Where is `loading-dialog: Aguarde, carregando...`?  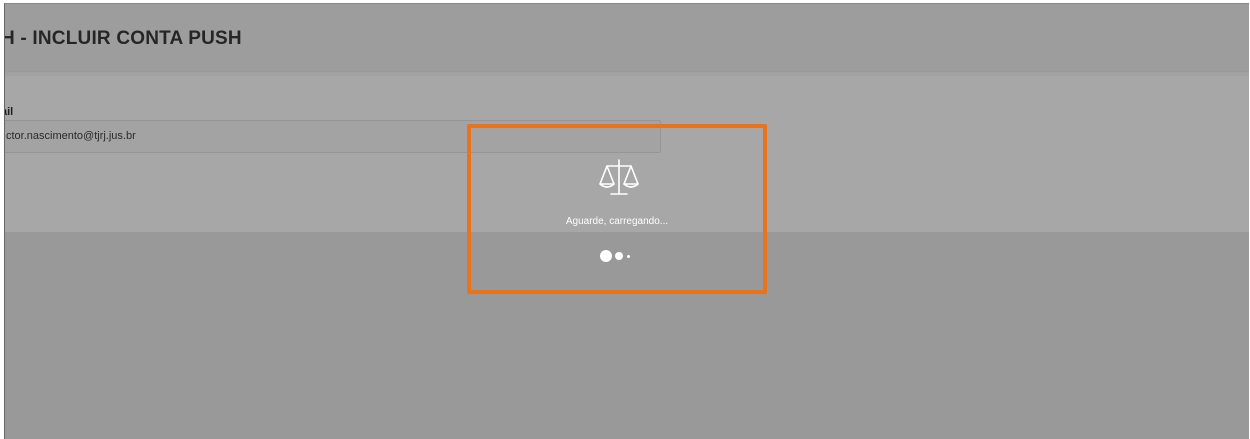 loading-dialog: Aguarde, carregando... is located at coordinates (617, 209).